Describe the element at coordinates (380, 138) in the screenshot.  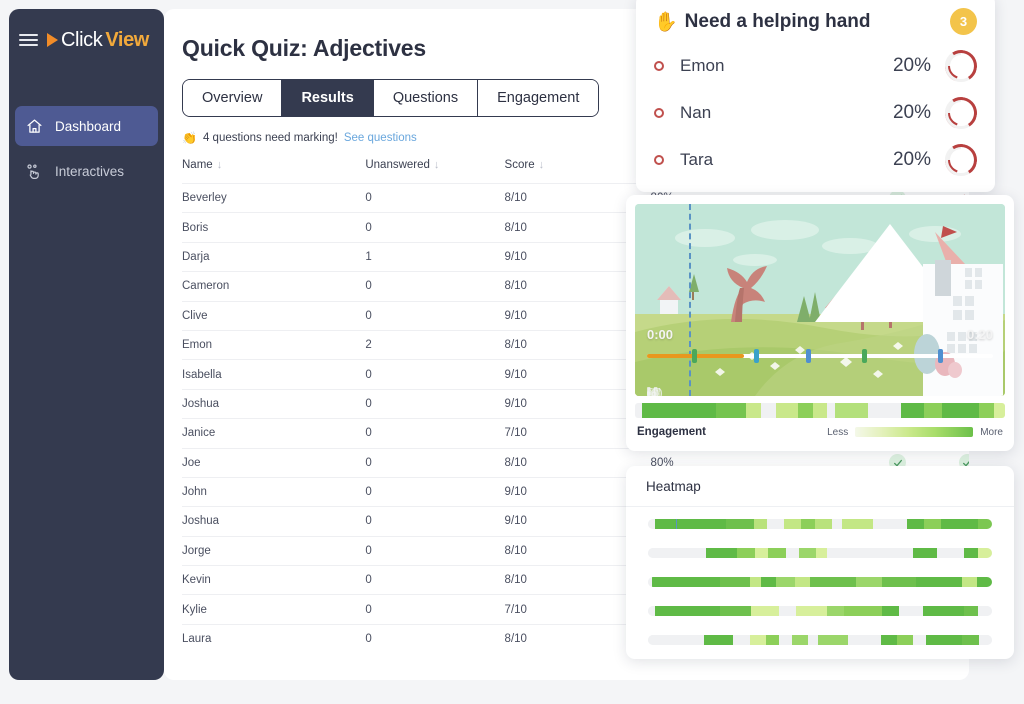
I see `see-questions-link: See questions` at that location.